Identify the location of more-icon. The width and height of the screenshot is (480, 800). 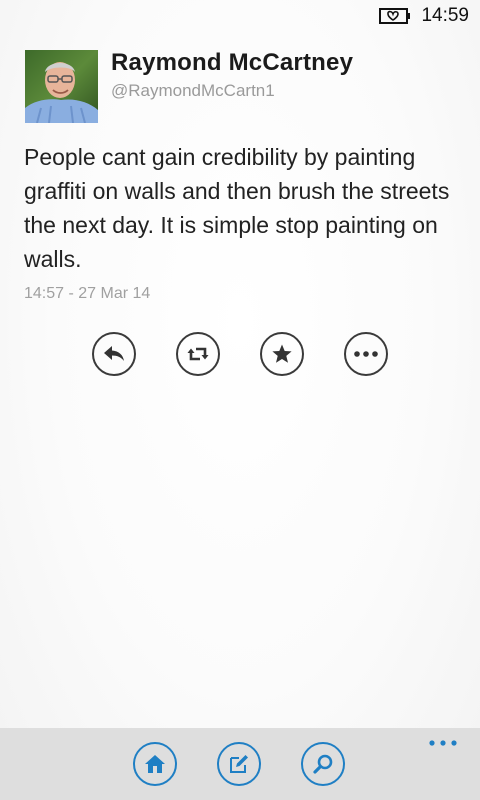
(366, 354).